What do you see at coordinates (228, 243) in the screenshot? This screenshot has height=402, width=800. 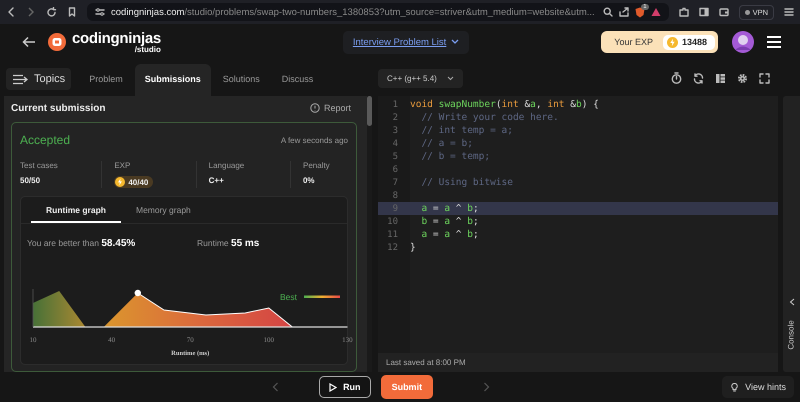 I see `runtime-text: Runtime 55 ms` at bounding box center [228, 243].